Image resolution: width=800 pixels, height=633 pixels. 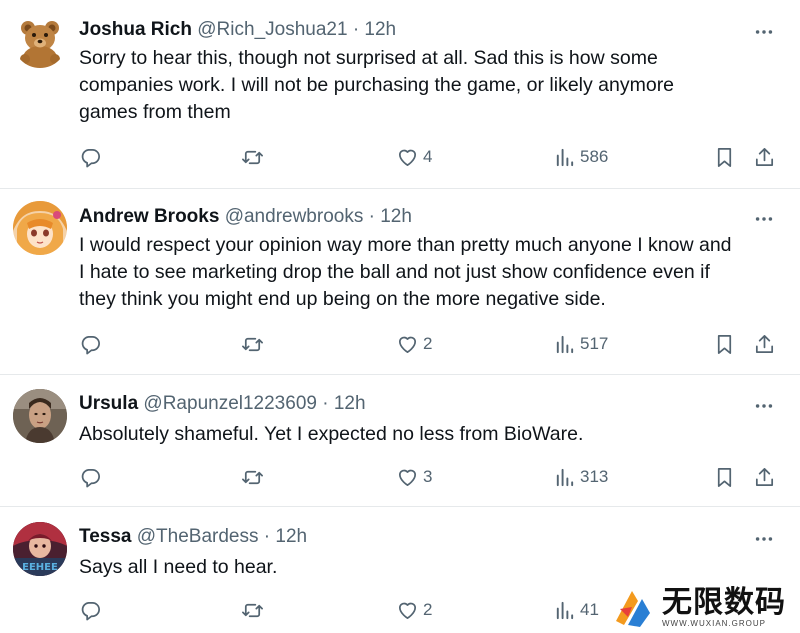 What do you see at coordinates (594, 343) in the screenshot?
I see `view-count: 517` at bounding box center [594, 343].